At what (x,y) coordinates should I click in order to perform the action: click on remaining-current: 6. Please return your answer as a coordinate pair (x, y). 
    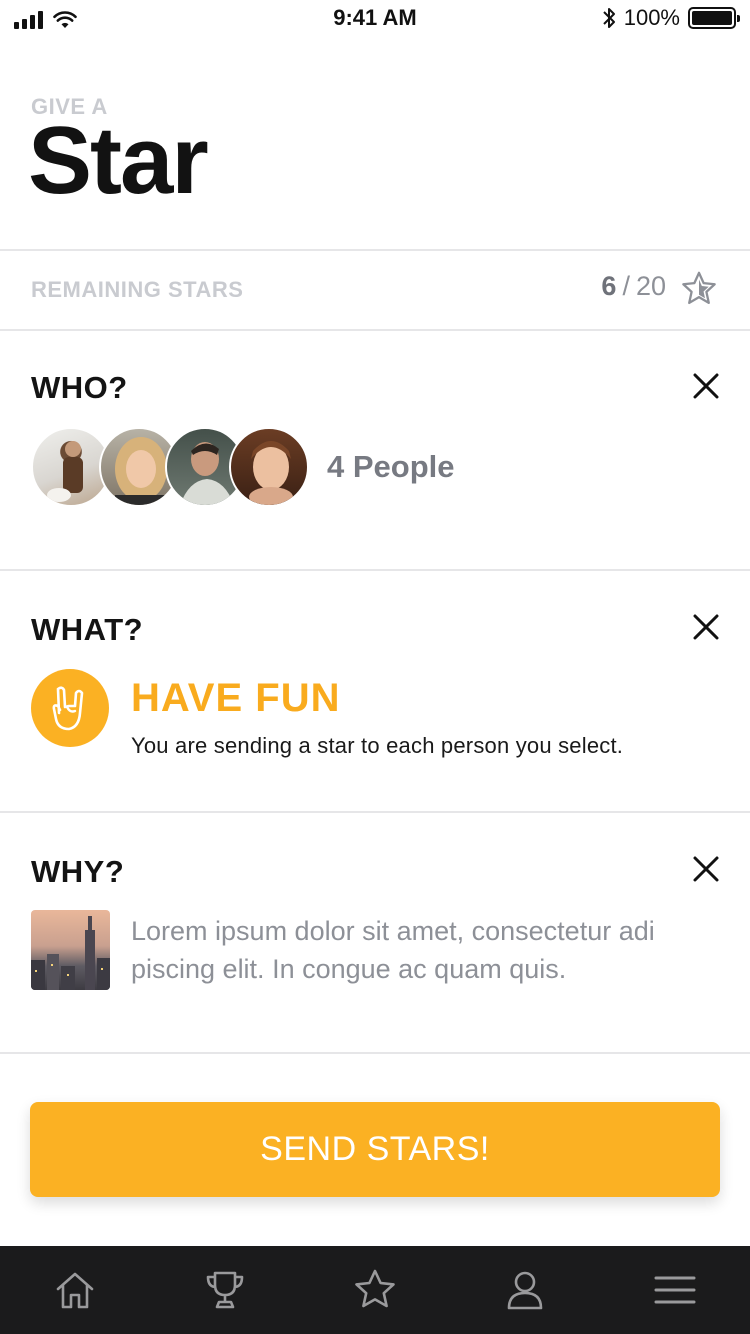
    Looking at the image, I should click on (609, 286).